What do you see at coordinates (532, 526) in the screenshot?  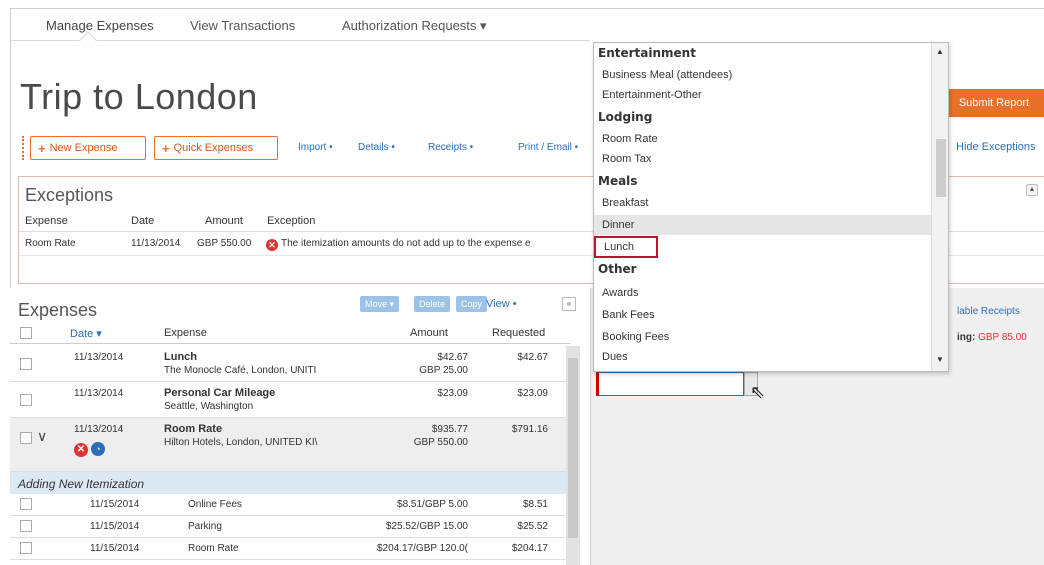 I see `itemization-requested: $25.52` at bounding box center [532, 526].